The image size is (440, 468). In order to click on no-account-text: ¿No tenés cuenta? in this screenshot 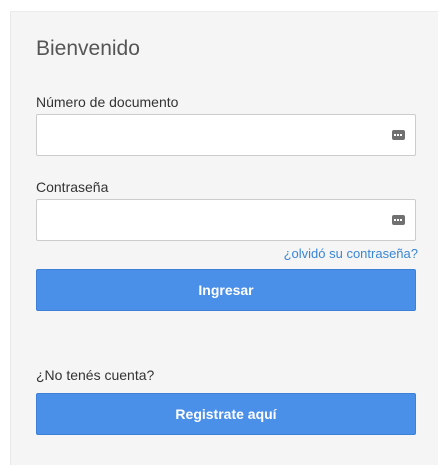, I will do `click(95, 375)`.